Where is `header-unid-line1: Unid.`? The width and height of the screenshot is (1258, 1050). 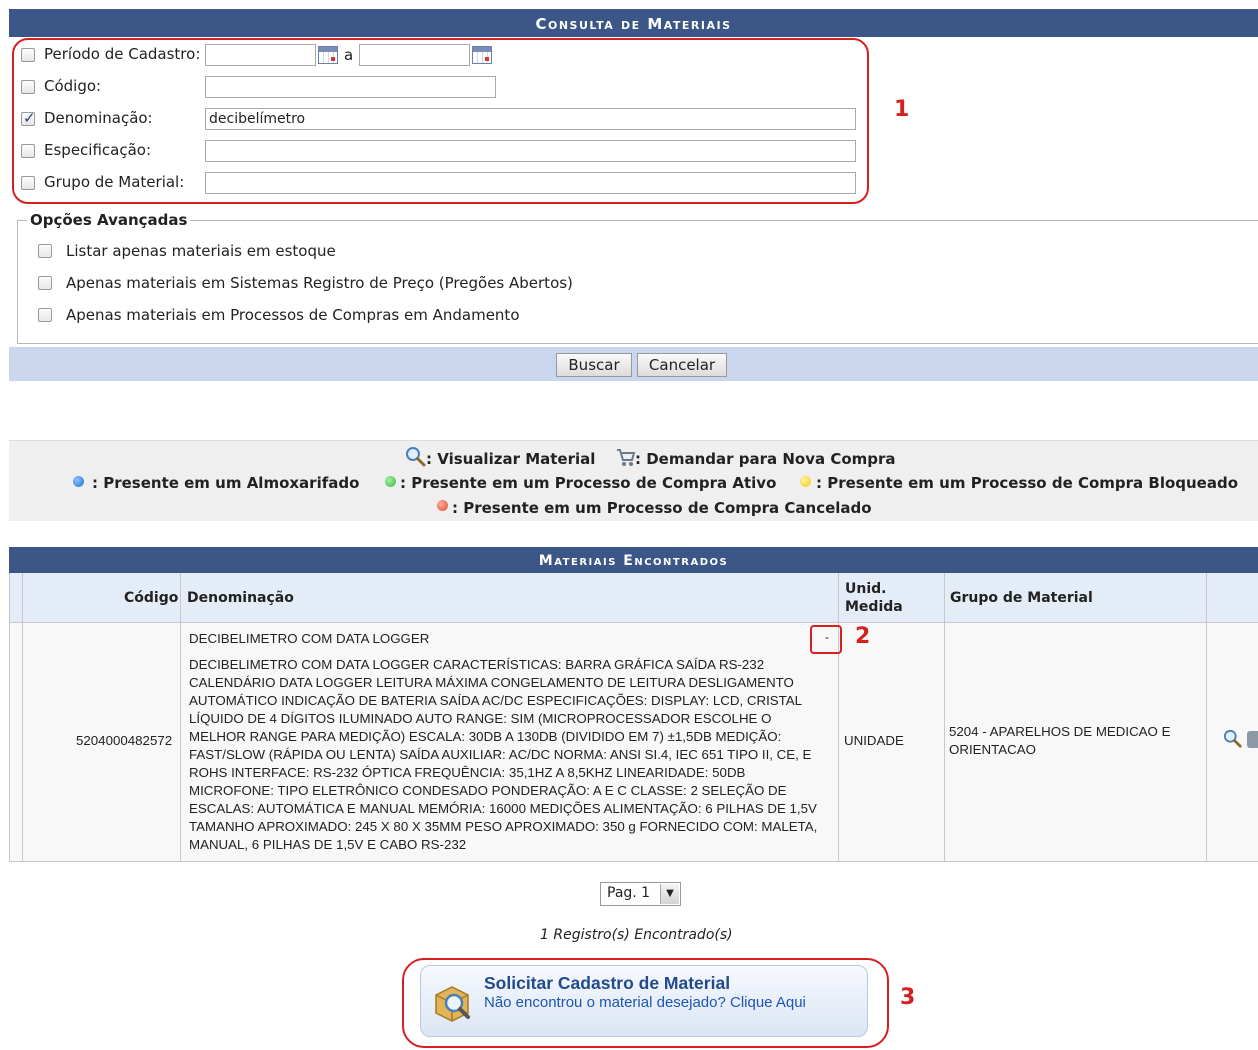 header-unid-line1: Unid. is located at coordinates (866, 589).